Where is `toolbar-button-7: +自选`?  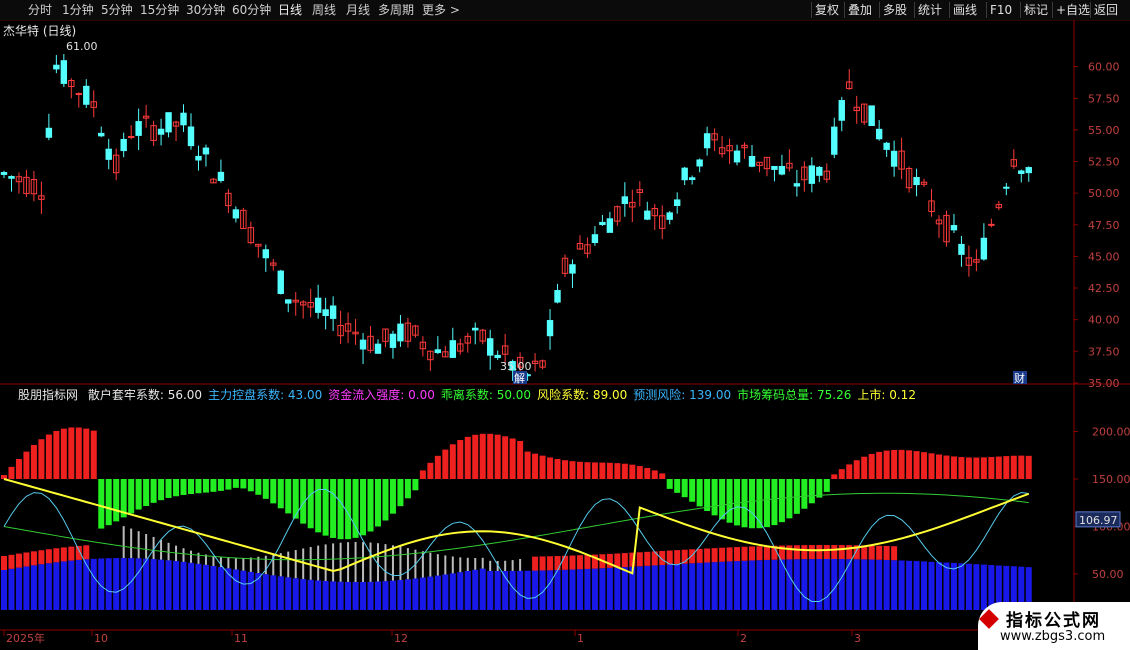
toolbar-button-7: +自选 is located at coordinates (1073, 10).